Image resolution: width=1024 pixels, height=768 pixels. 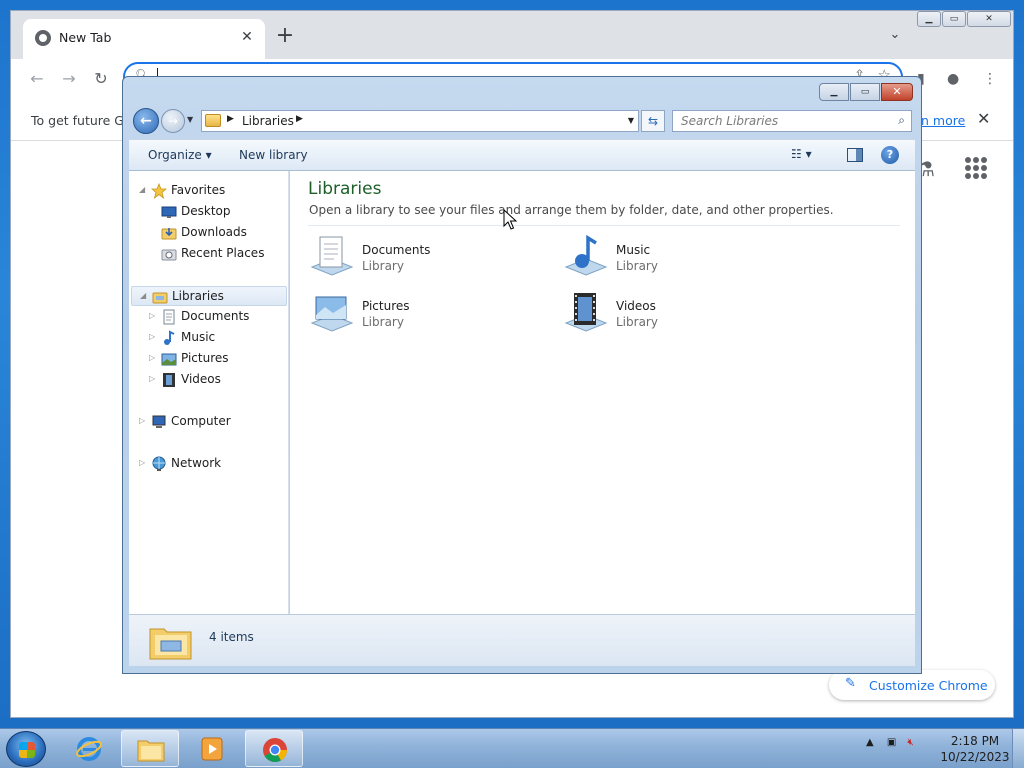 I want to click on forward-arrow-icon: →, so click(x=69, y=79).